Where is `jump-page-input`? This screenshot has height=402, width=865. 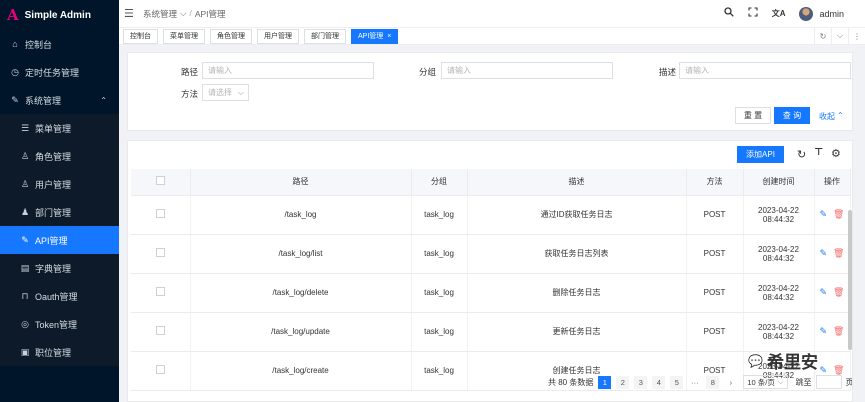 jump-page-input is located at coordinates (828, 382).